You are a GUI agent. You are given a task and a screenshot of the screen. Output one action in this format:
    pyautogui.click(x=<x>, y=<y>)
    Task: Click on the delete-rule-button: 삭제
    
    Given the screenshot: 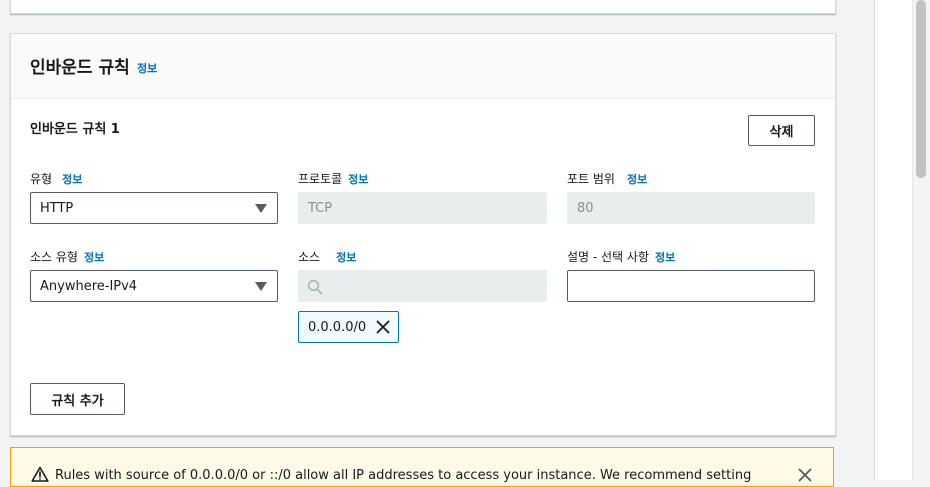 What is the action you would take?
    pyautogui.click(x=781, y=130)
    